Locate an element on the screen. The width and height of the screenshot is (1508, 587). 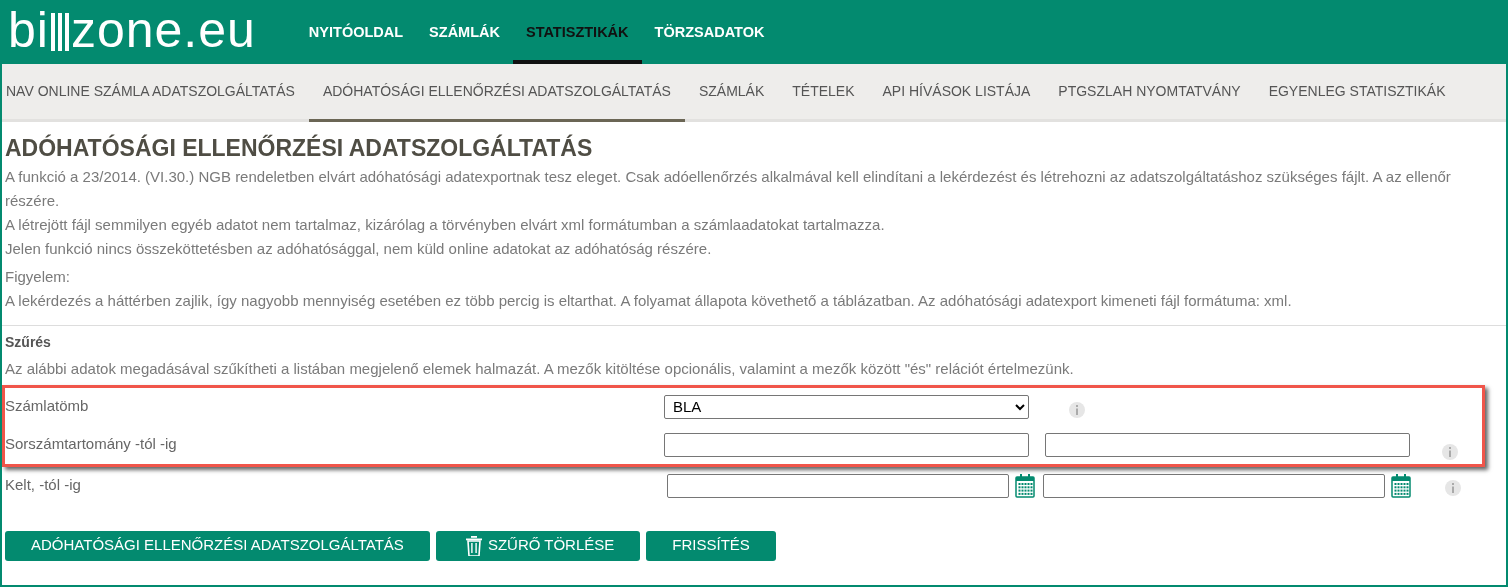
page-title: ADÓHATÓSÁGI ELLENŐRZÉSI ADATSZOLGÁLTATÁS is located at coordinates (299, 149).